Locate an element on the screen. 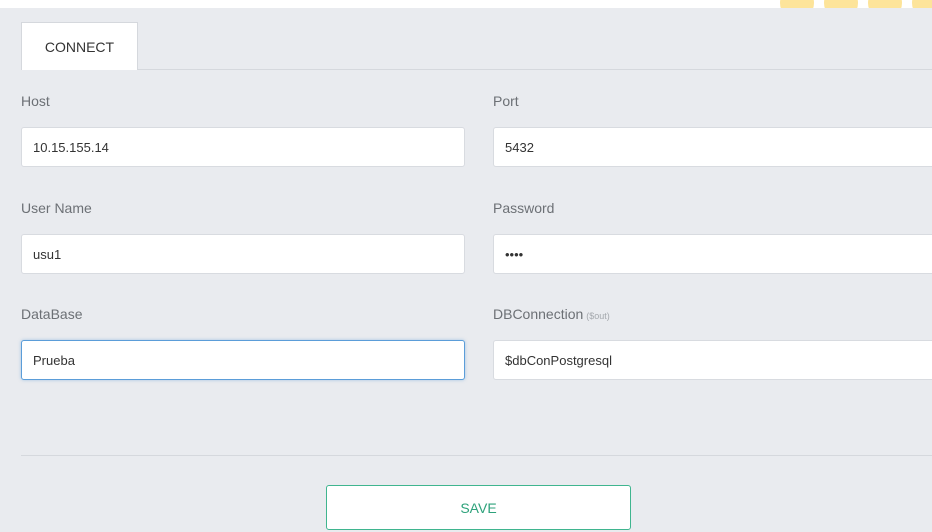 This screenshot has width=932, height=532. database-label: DataBase is located at coordinates (52, 314).